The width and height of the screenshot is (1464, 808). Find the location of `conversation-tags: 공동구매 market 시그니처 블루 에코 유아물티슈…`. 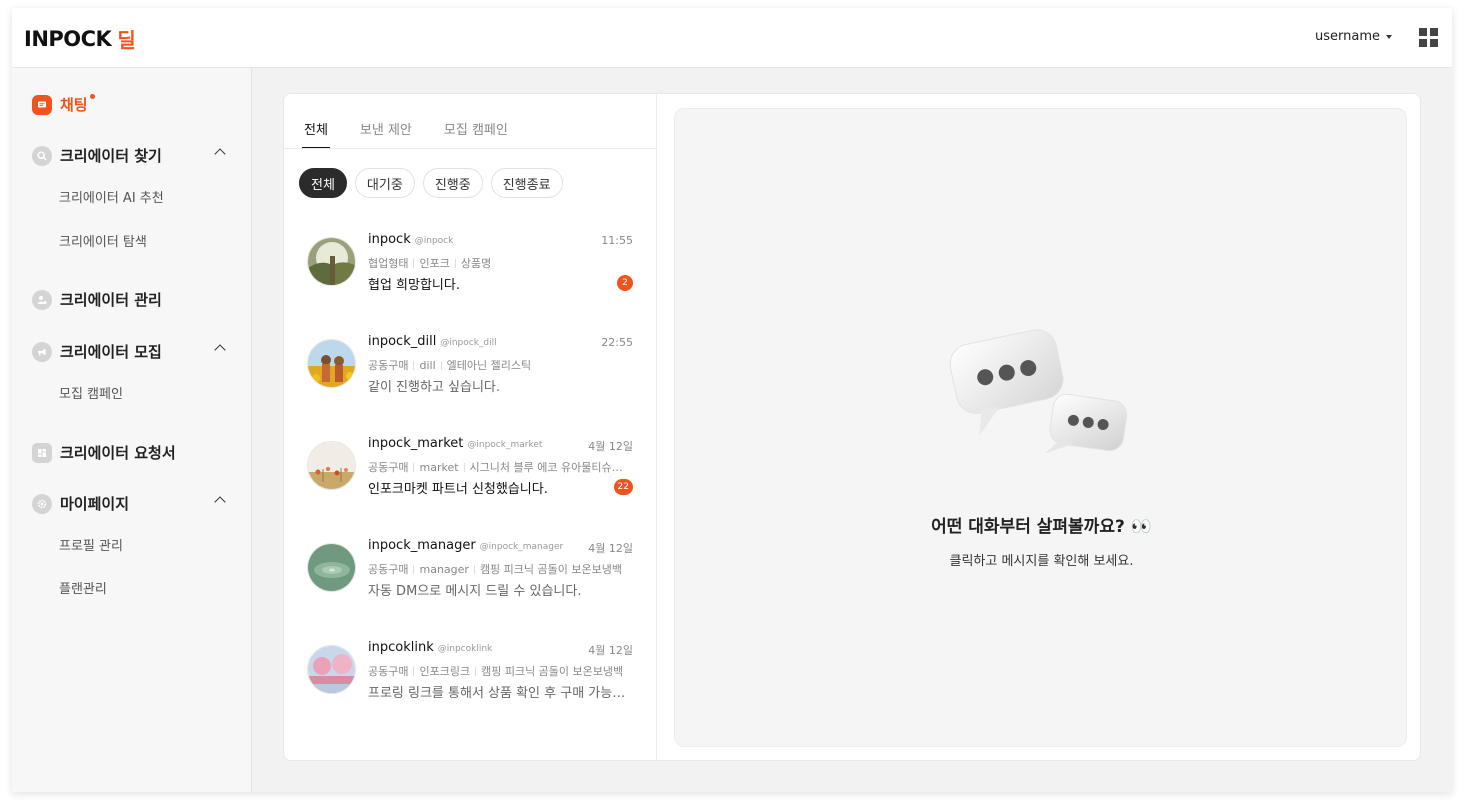

conversation-tags: 공동구매 market 시그니처 블루 에코 유아물티슈… is located at coordinates (499, 467).